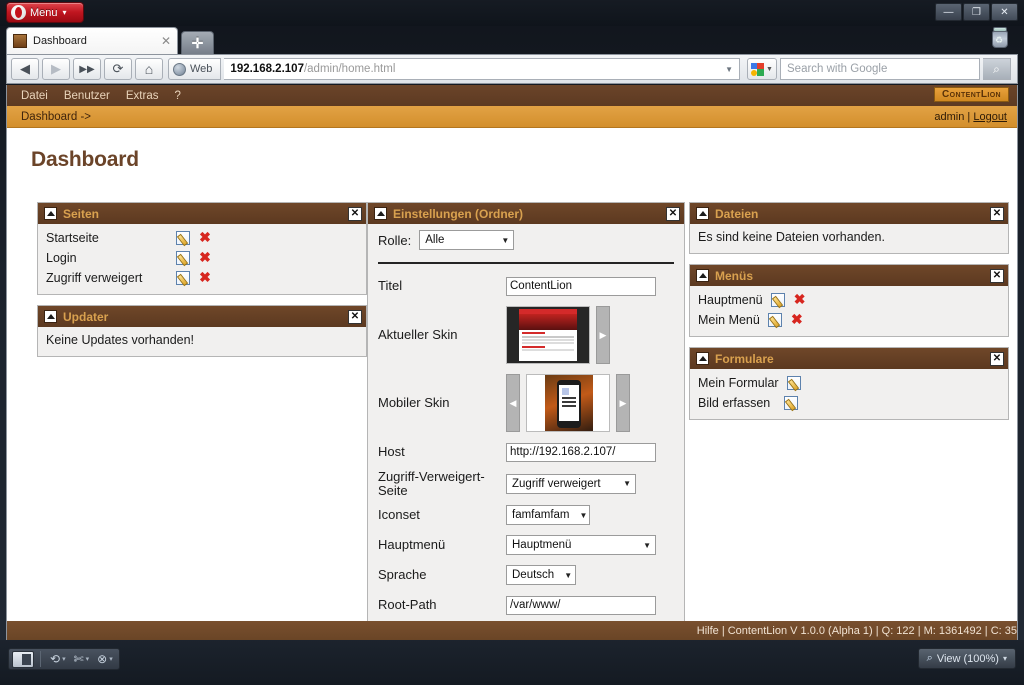  I want to click on mobile-skin-prev-button: ◀, so click(513, 403).